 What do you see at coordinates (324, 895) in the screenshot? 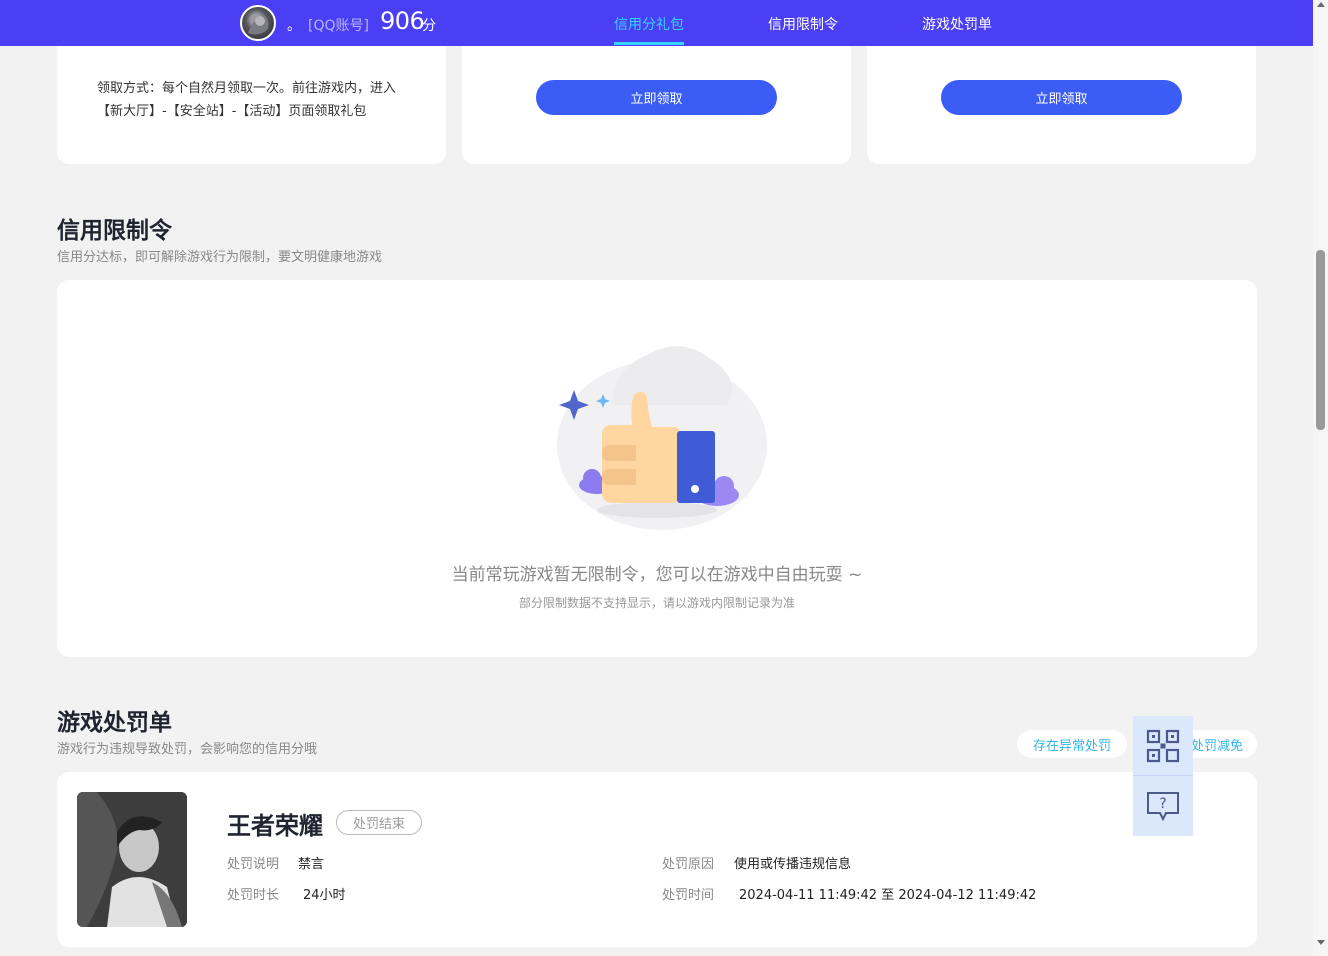
I see `penalty-duration-value: 24小时` at bounding box center [324, 895].